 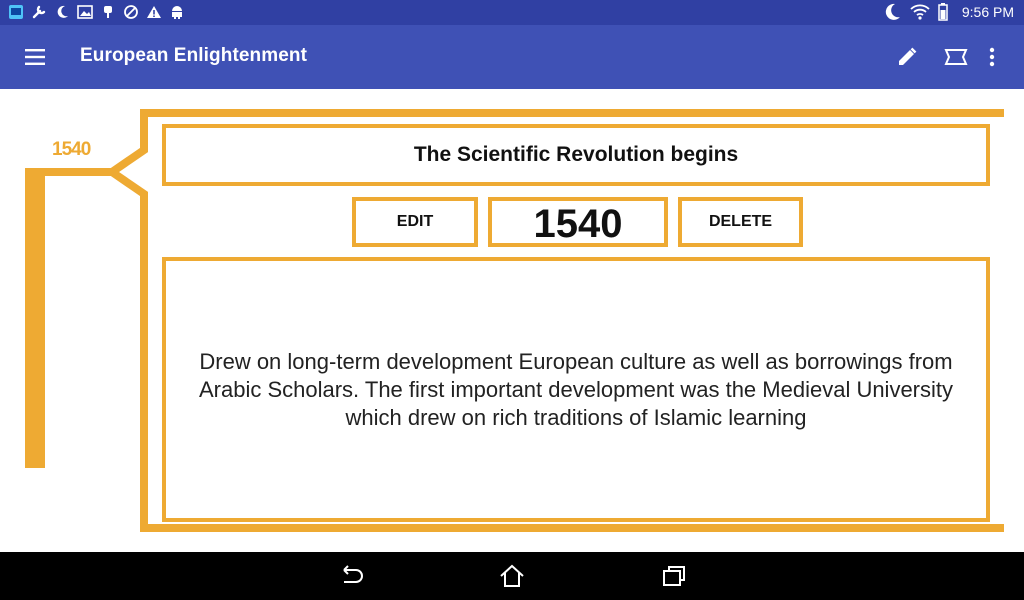 What do you see at coordinates (576, 155) in the screenshot?
I see `event-title: The Scientific Revolution begins` at bounding box center [576, 155].